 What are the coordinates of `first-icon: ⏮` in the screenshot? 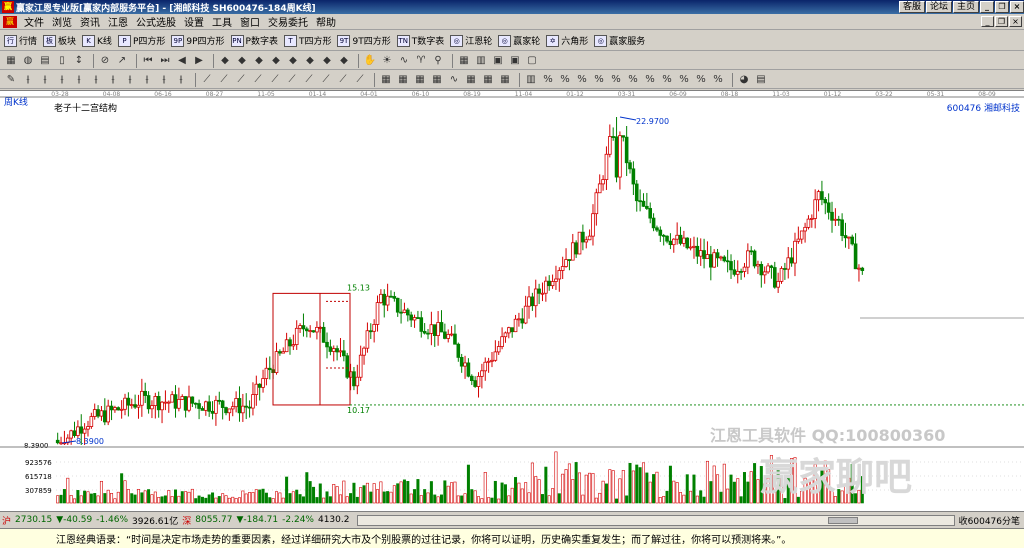 It's located at (148, 61).